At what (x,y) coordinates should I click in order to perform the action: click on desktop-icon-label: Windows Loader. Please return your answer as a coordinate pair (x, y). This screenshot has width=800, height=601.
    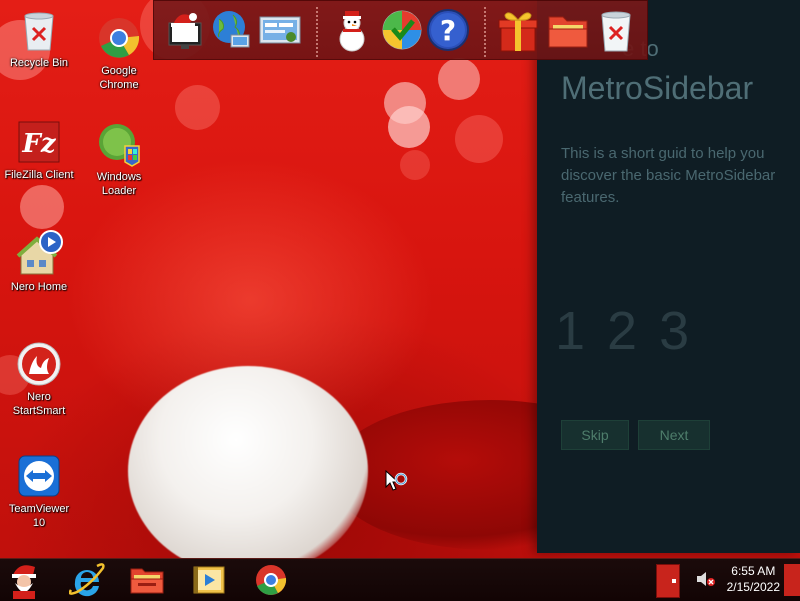
    Looking at the image, I should click on (119, 184).